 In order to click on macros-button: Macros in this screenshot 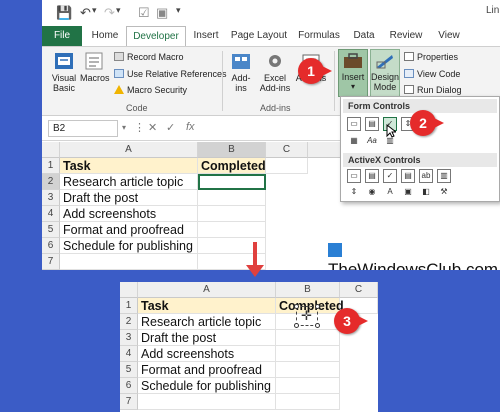, I will do `click(95, 67)`.